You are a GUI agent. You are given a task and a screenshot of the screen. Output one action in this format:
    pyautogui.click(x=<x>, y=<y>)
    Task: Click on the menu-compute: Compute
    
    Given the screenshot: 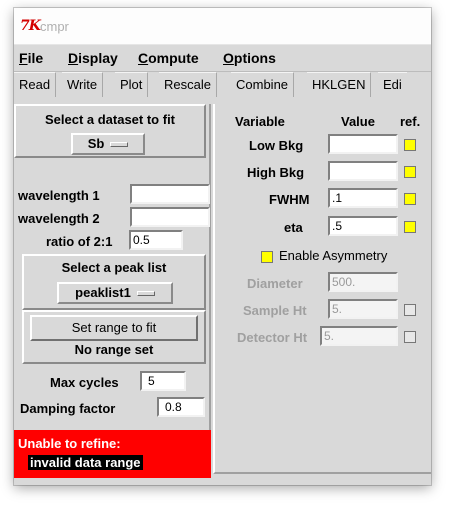 What is the action you would take?
    pyautogui.click(x=168, y=58)
    